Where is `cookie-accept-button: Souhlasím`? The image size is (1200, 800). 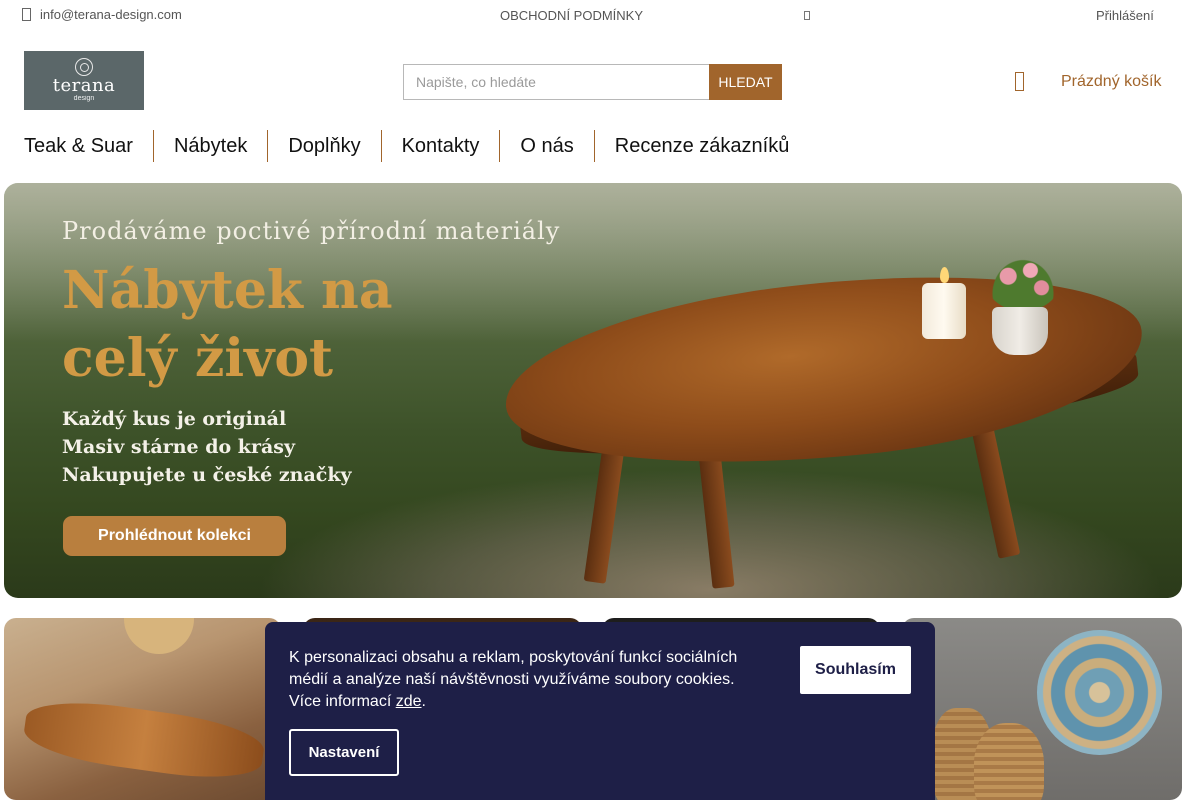
cookie-accept-button: Souhlasím is located at coordinates (855, 670).